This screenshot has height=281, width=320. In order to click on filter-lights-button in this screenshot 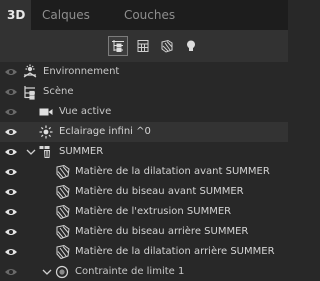, I will do `click(191, 46)`.